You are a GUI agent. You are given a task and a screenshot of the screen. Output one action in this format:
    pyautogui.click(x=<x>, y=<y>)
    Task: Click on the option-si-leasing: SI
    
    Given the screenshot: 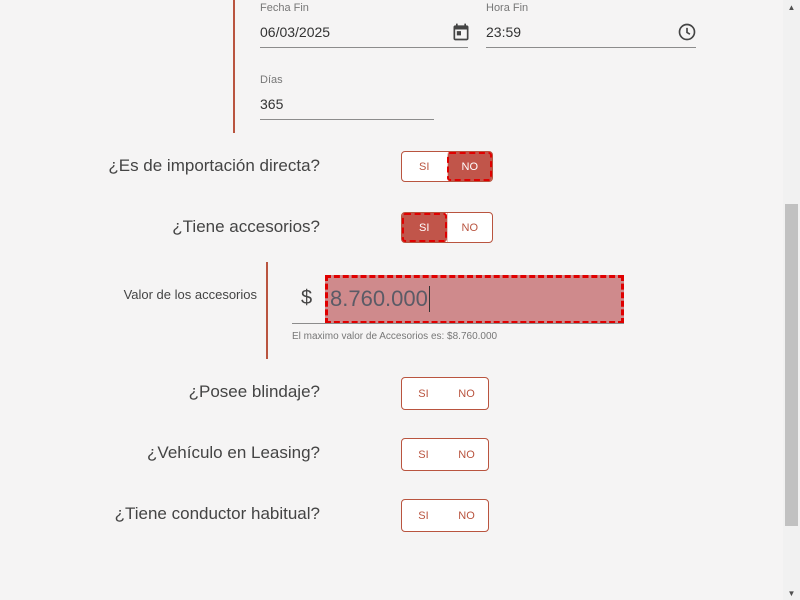 What is the action you would take?
    pyautogui.click(x=423, y=454)
    